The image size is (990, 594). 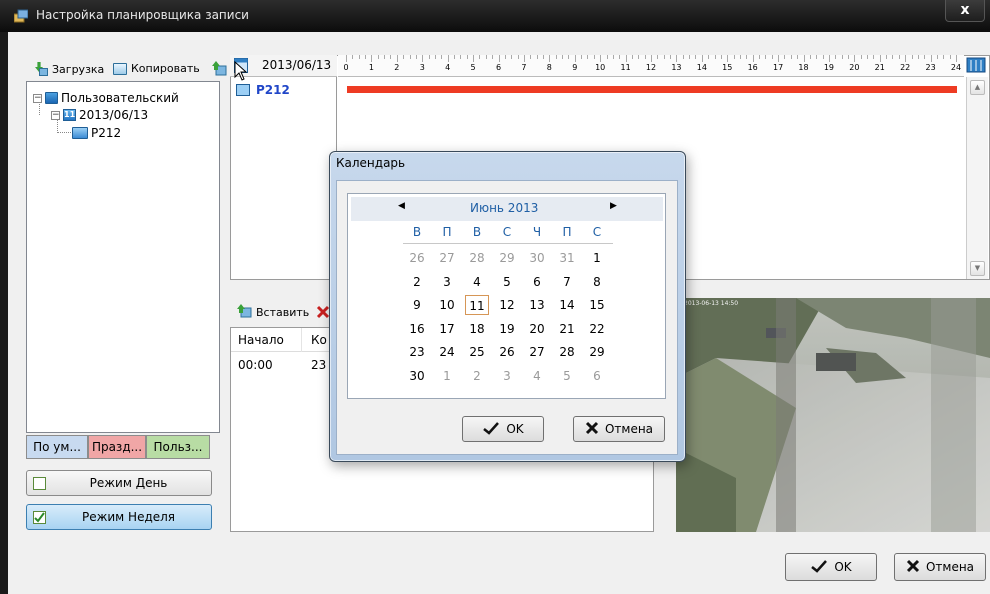 I want to click on timeline-camera-label: P212, so click(x=273, y=90).